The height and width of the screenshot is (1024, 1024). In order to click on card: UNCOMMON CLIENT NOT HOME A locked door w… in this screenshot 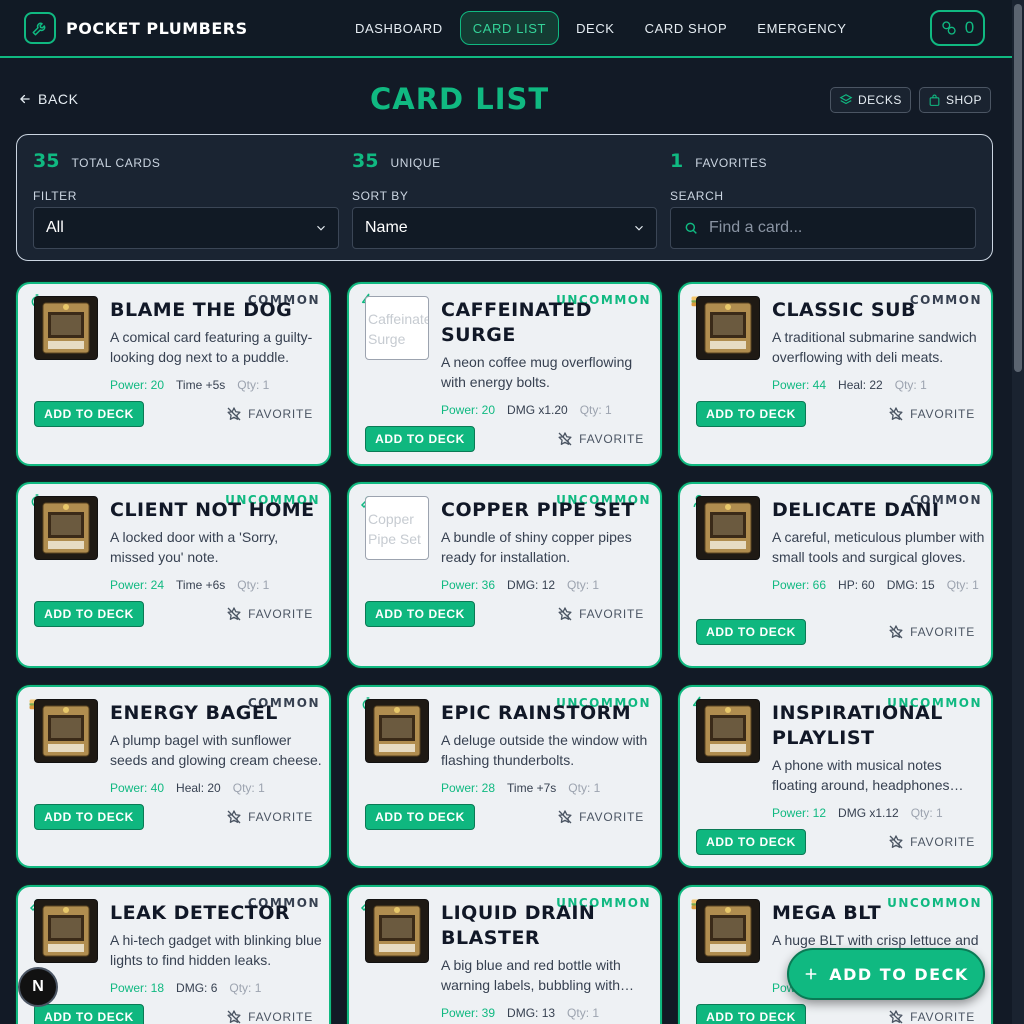, I will do `click(173, 575)`.